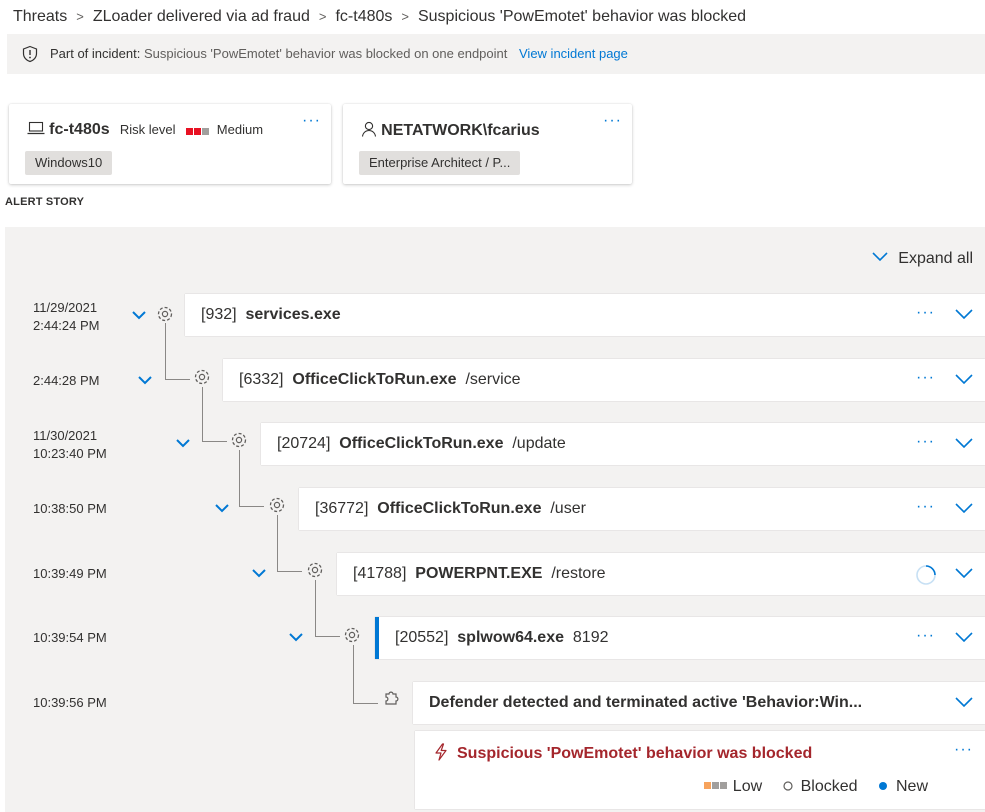  Describe the element at coordinates (197, 130) in the screenshot. I see `risk-level-bars` at that location.